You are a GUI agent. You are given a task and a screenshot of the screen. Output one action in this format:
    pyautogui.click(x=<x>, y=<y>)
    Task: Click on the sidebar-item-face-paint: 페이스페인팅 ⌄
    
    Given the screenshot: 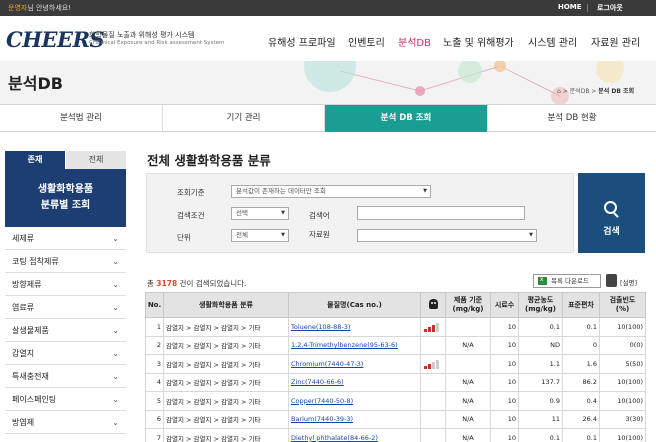 What is the action you would take?
    pyautogui.click(x=65, y=400)
    